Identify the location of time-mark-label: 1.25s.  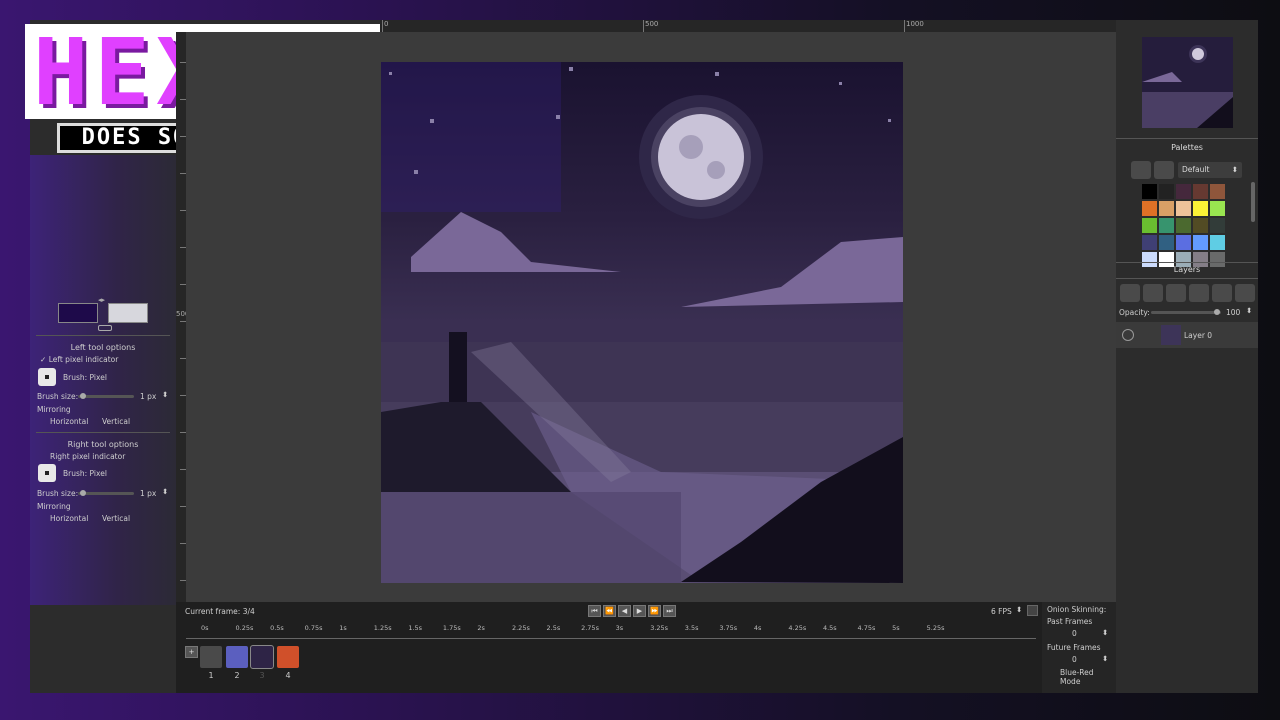
(382, 628).